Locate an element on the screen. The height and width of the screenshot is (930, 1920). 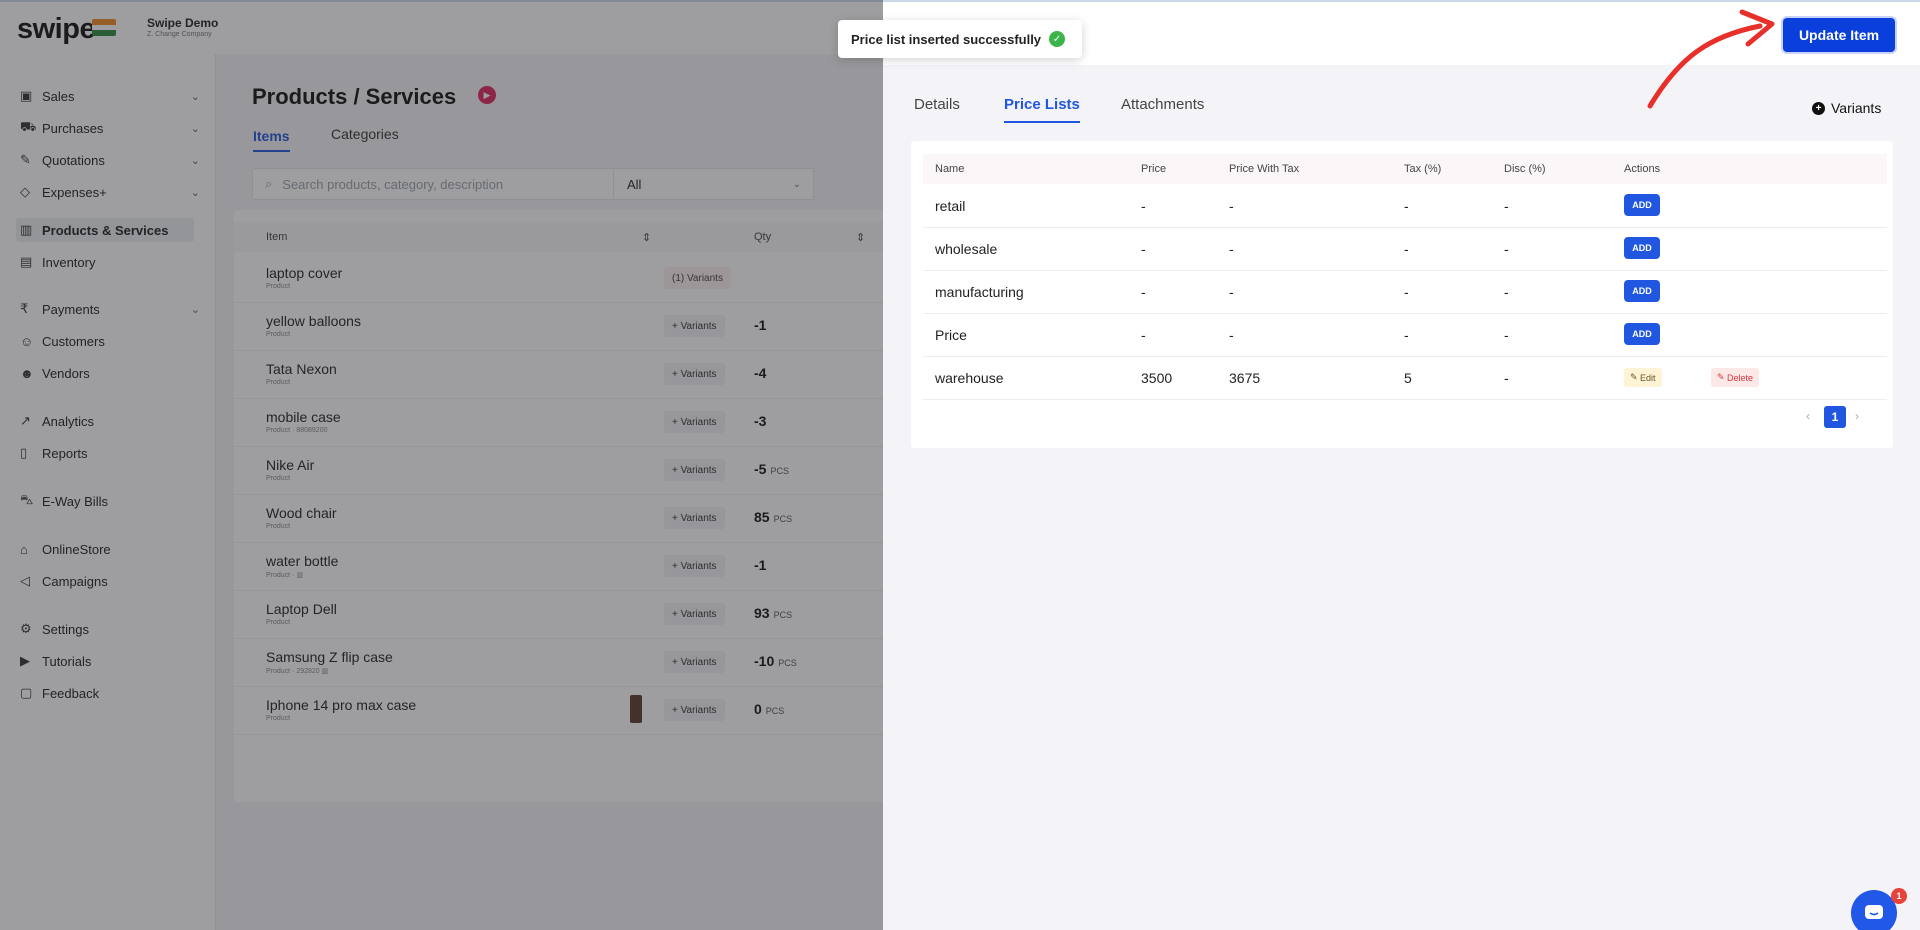
check-icon: ✓ is located at coordinates (1057, 39).